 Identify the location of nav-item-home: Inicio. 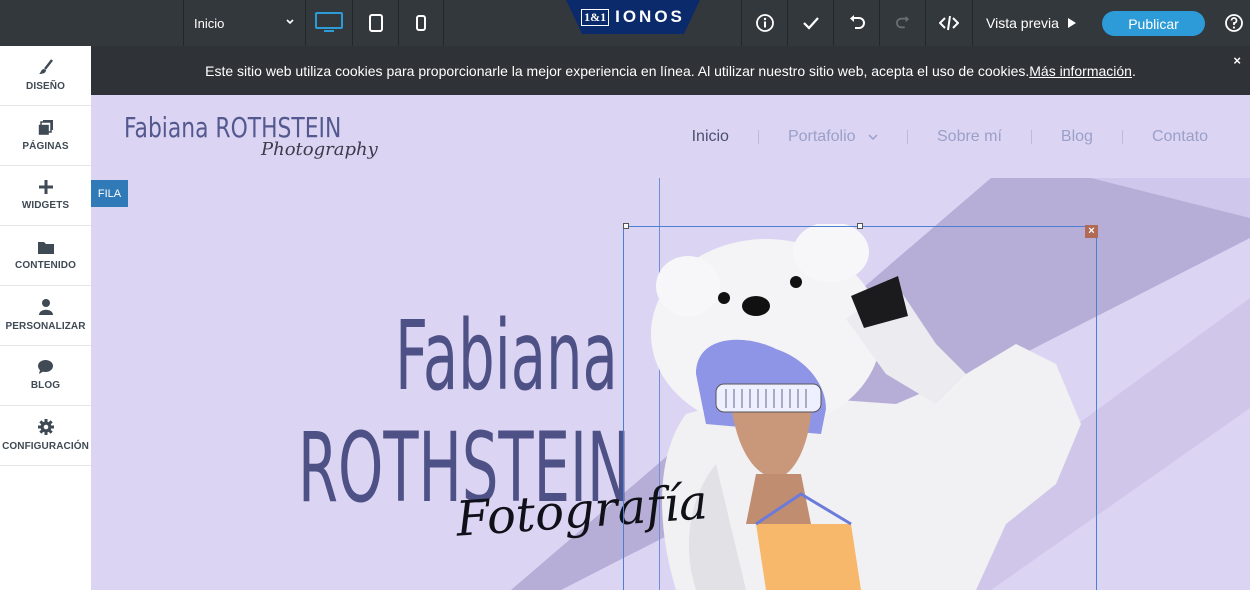
(710, 137).